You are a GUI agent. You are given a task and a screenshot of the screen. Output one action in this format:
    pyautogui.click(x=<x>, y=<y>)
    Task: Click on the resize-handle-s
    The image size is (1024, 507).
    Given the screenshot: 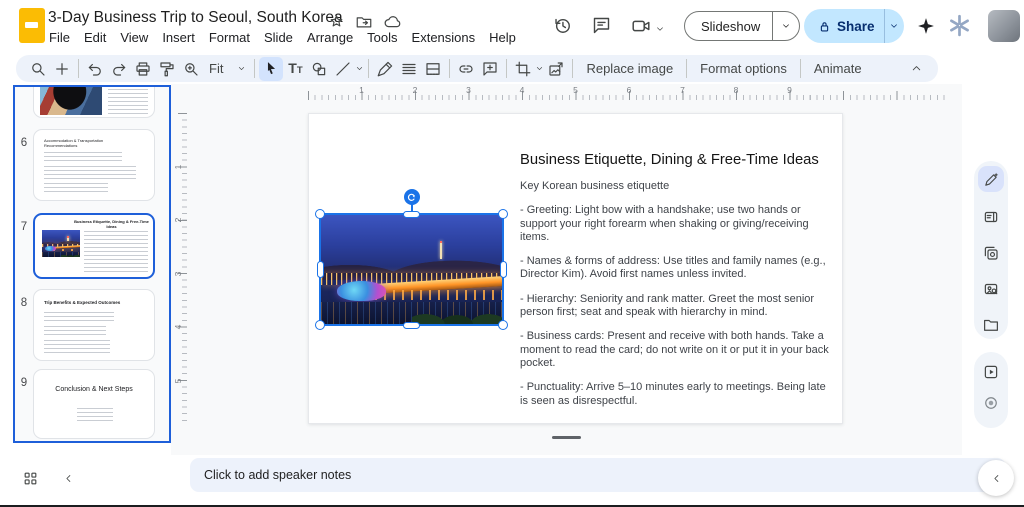 What is the action you would take?
    pyautogui.click(x=411, y=325)
    